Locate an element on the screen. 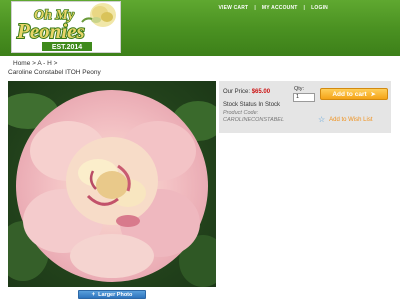 This screenshot has height=307, width=400. quantity-input: 1 is located at coordinates (304, 97).